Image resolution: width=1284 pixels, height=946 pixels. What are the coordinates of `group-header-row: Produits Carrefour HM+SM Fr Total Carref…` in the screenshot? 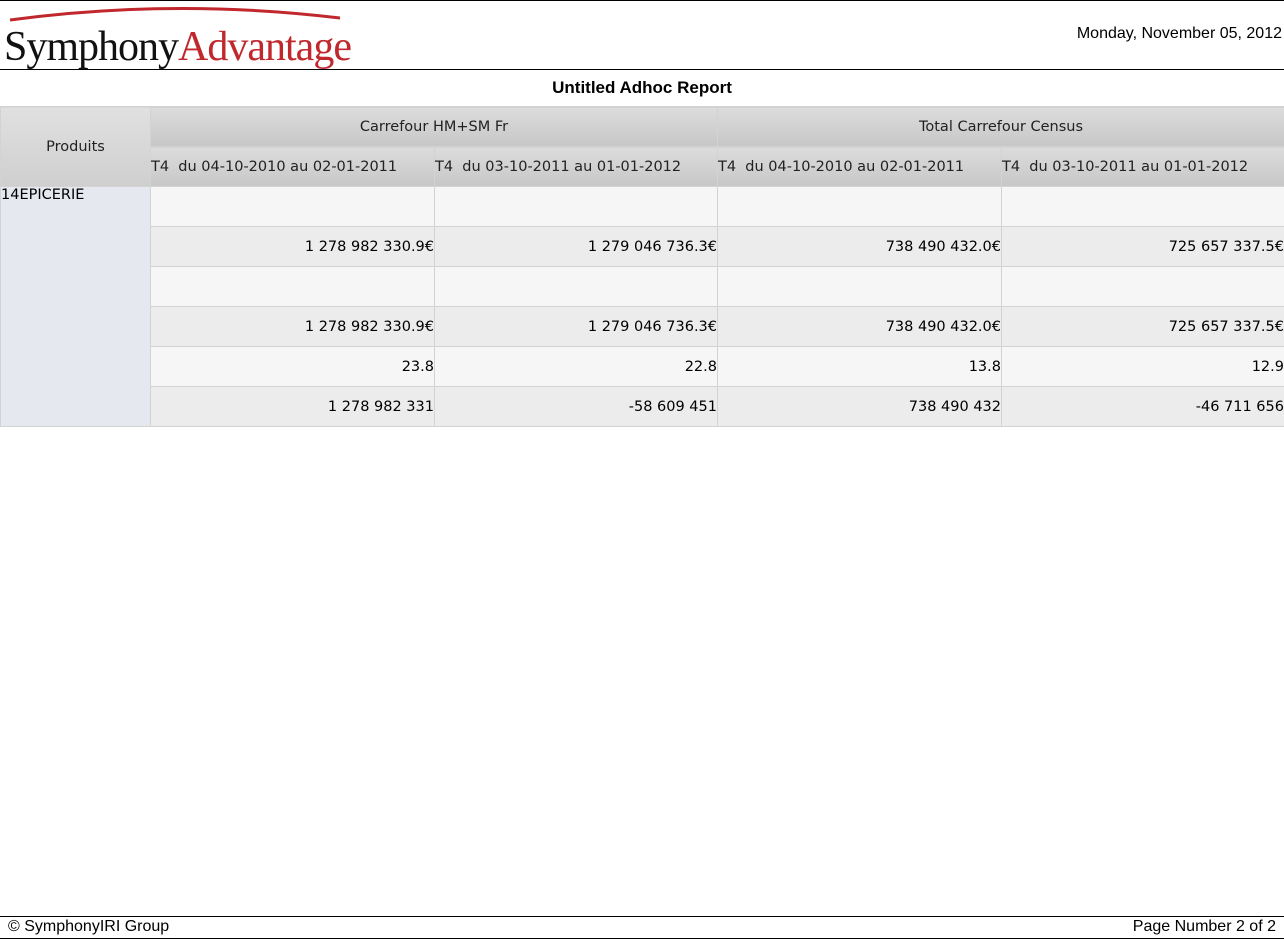 It's located at (642, 146).